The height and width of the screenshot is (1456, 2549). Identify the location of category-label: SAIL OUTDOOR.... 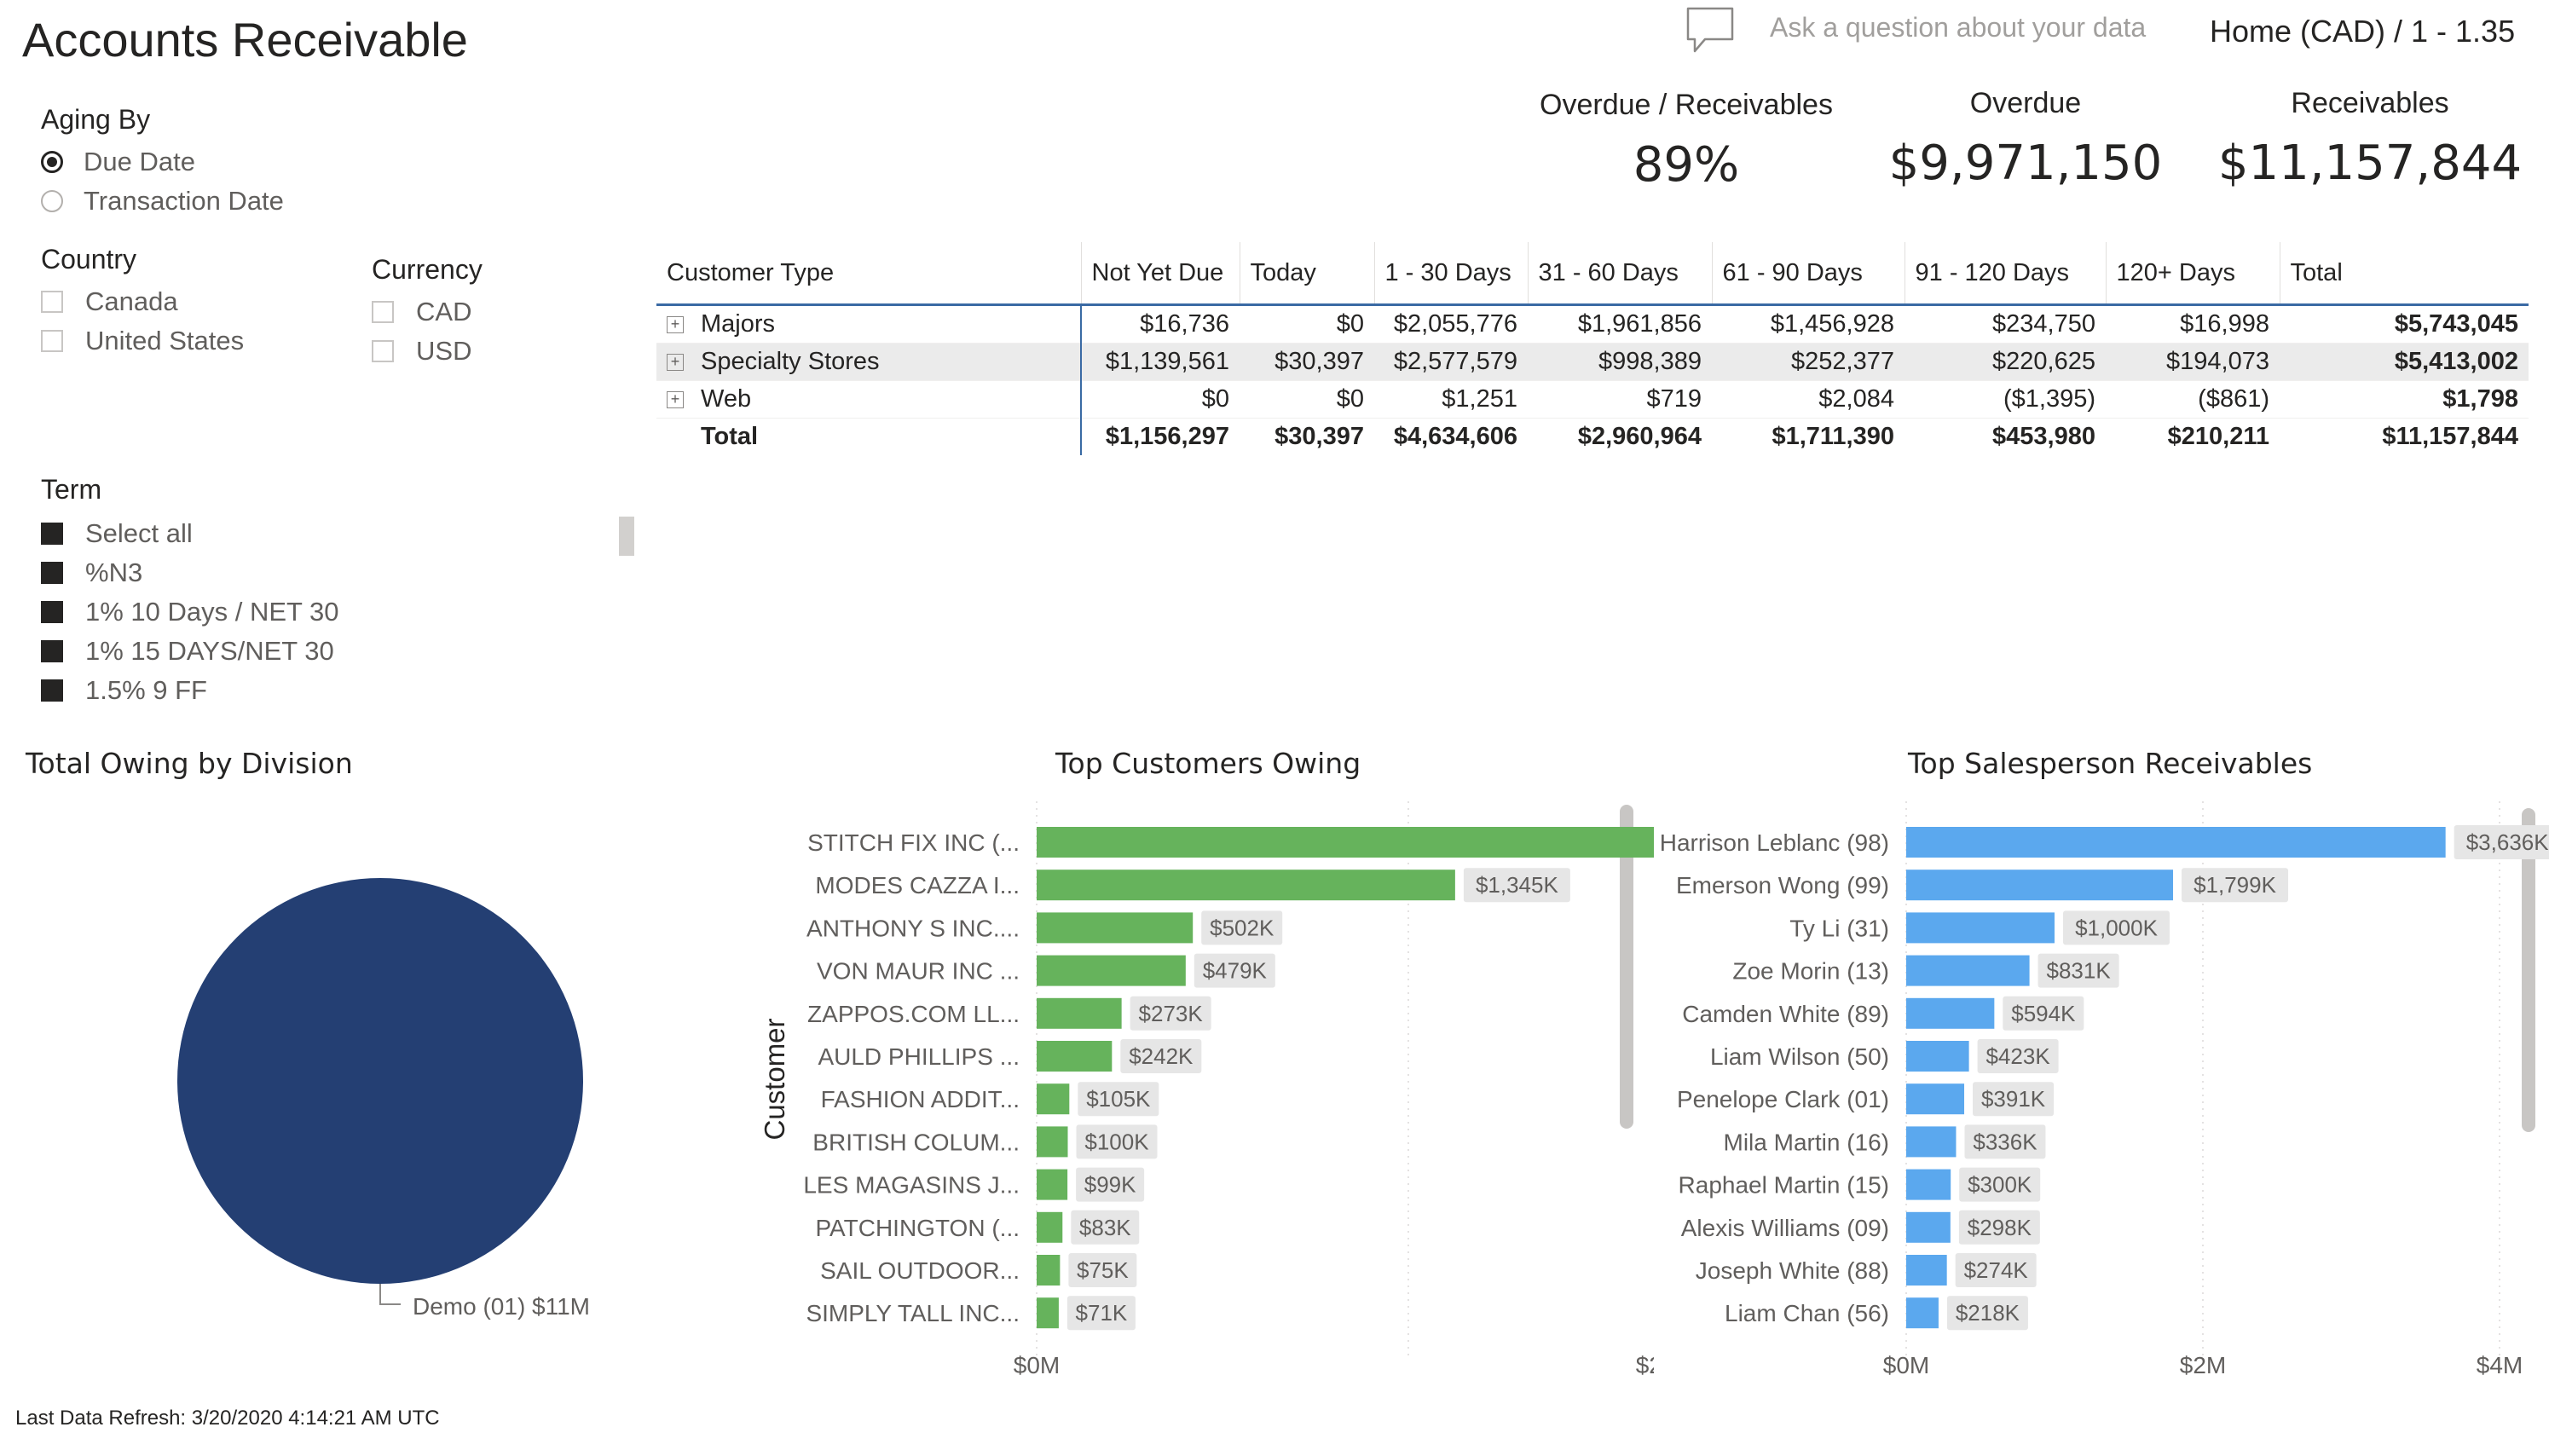
(920, 1270).